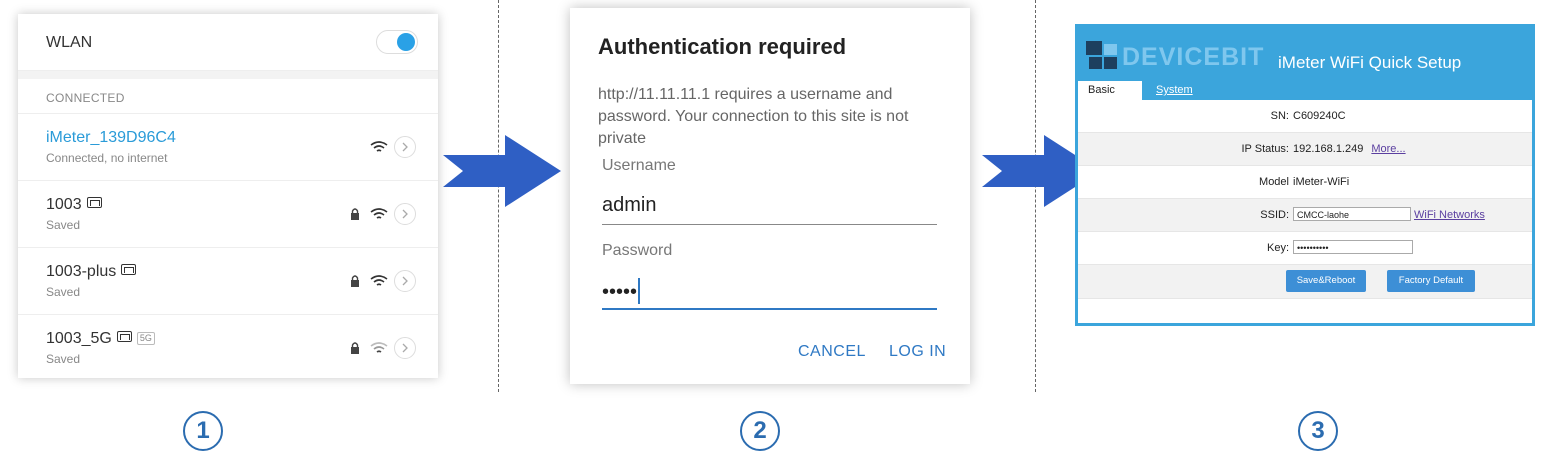 Image resolution: width=1545 pixels, height=464 pixels. I want to click on step-number-2: 2, so click(760, 431).